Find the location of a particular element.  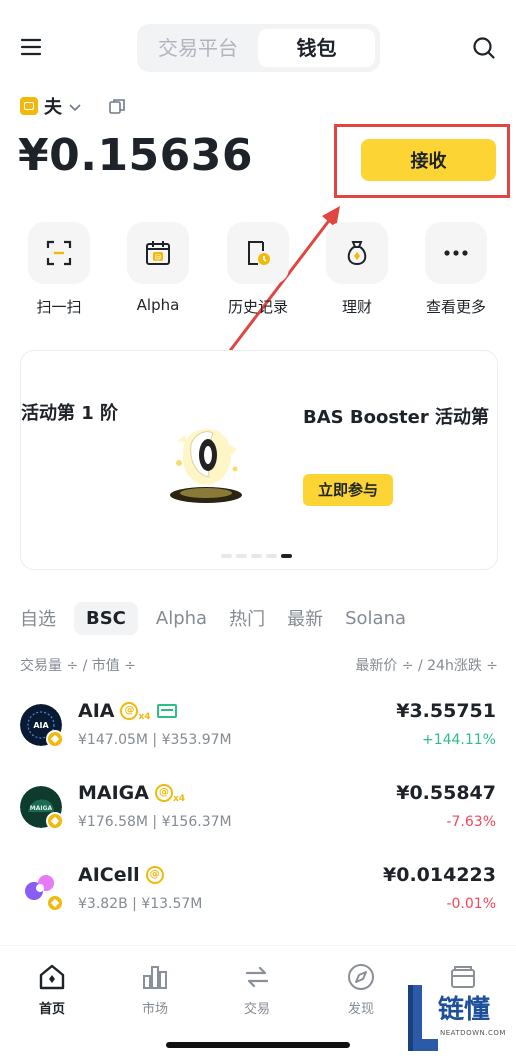

quick-action-more: 查看更多 is located at coordinates (456, 269).